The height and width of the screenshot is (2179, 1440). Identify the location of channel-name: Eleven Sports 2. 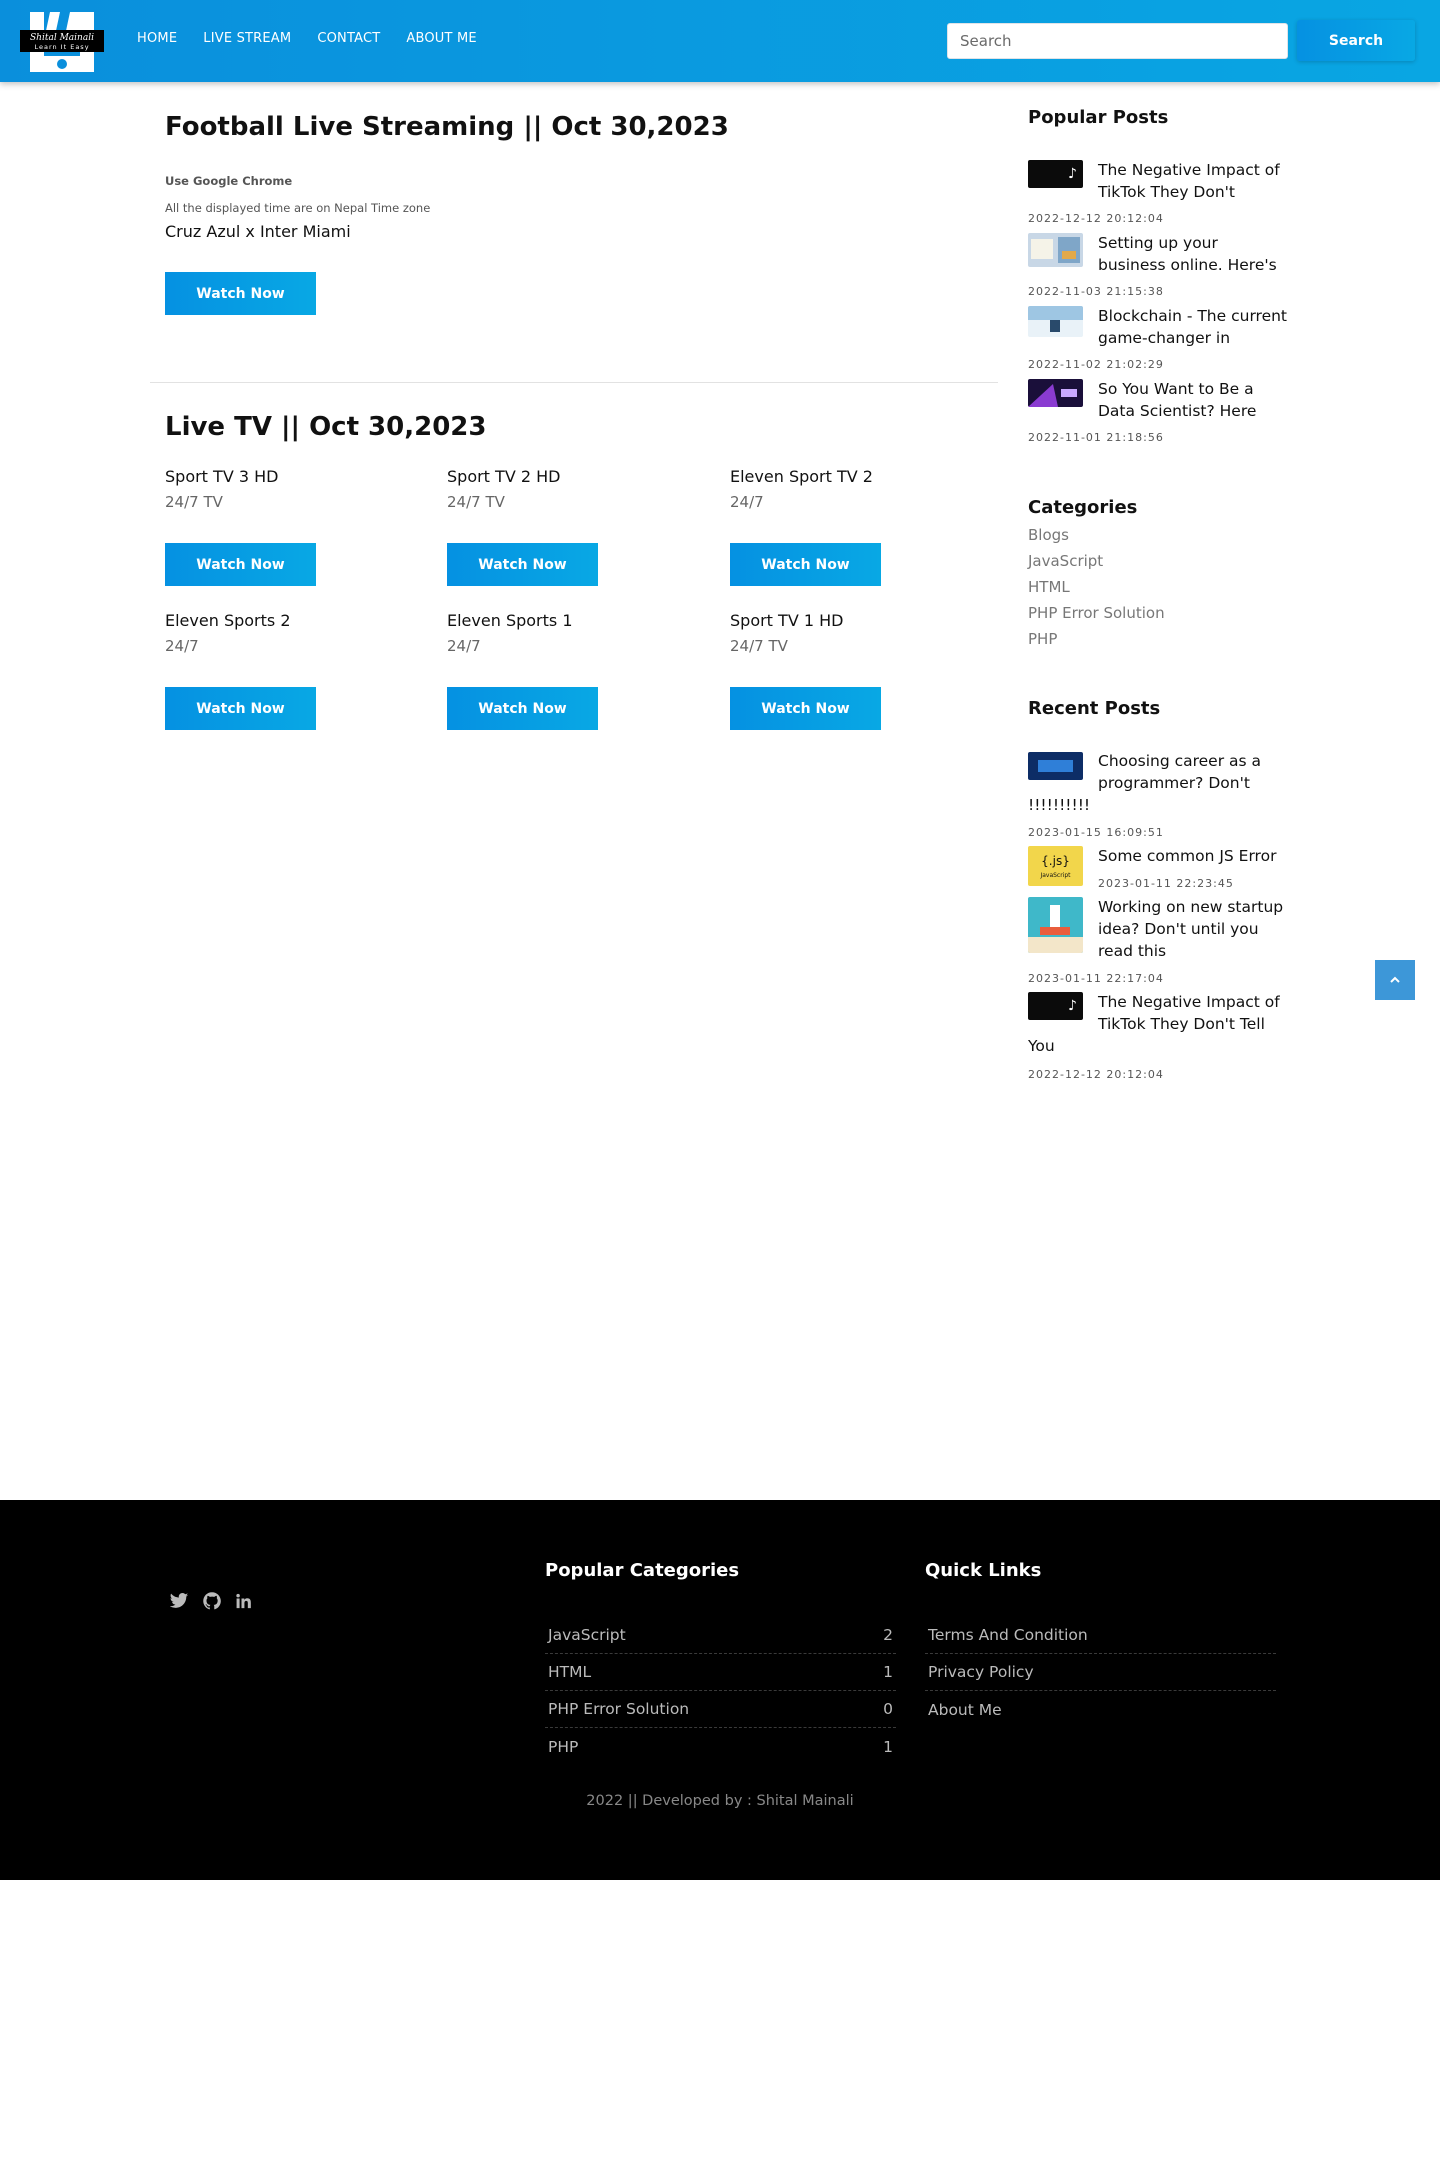
(228, 620).